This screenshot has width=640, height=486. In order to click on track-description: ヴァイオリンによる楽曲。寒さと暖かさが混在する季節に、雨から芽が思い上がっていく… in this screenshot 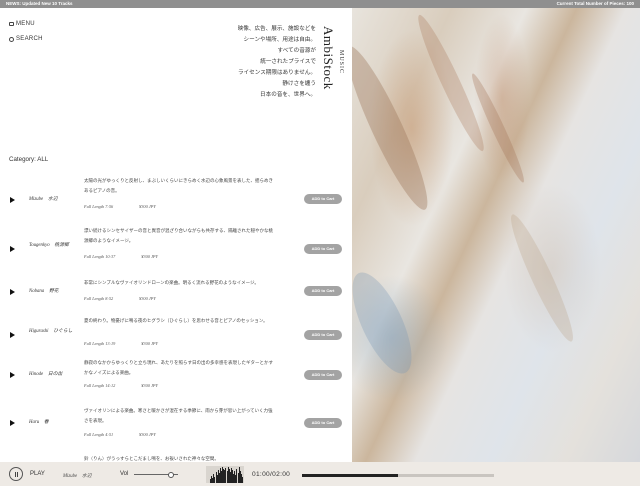, I will do `click(178, 415)`.